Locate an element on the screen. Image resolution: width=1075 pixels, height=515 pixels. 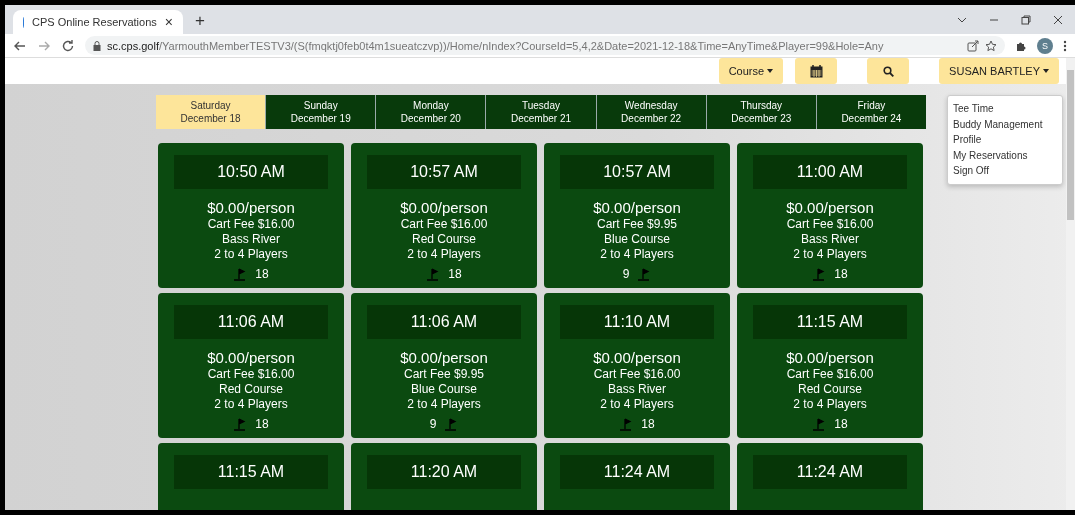
menu-item: Sign Off is located at coordinates (1005, 171).